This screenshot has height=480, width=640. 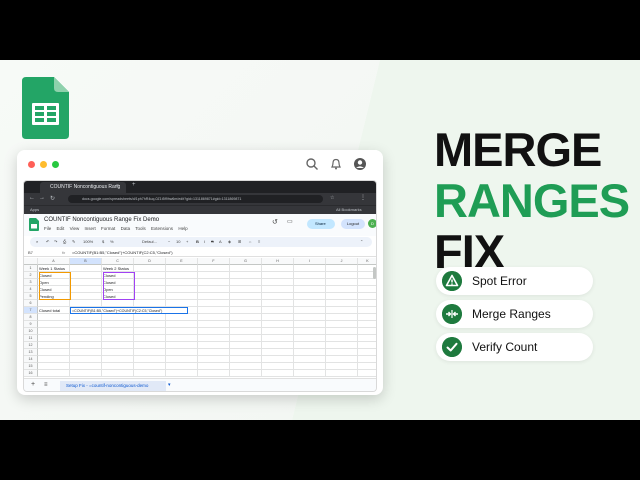 What do you see at coordinates (88, 241) in the screenshot?
I see `zoom-select: 100%` at bounding box center [88, 241].